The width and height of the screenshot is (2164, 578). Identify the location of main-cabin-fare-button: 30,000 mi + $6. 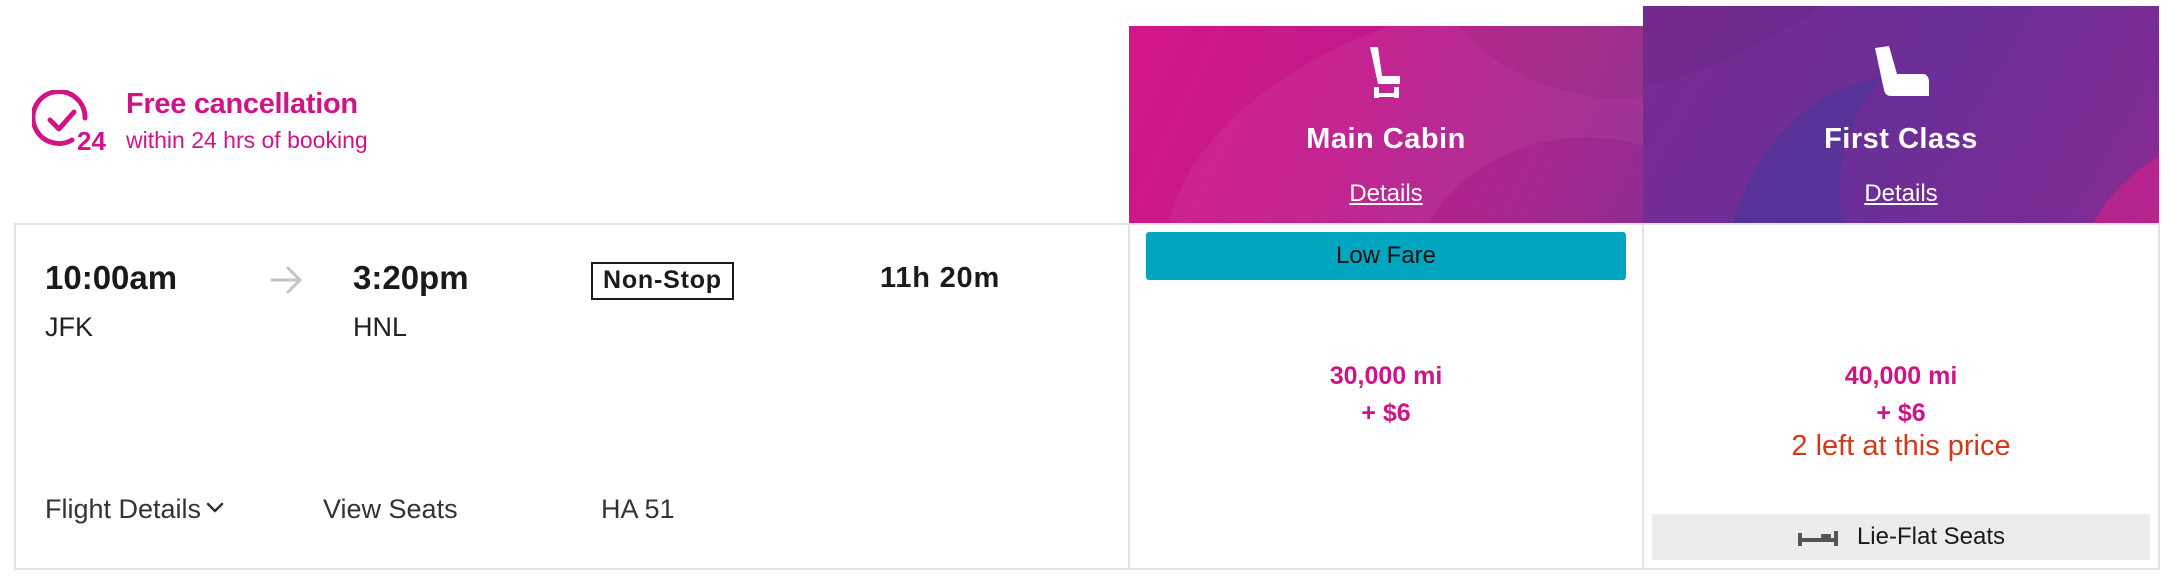
(1386, 395).